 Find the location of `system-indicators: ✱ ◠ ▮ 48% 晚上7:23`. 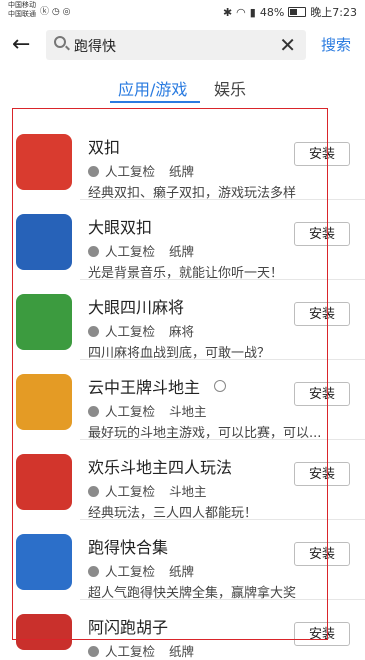

system-indicators: ✱ ◠ ▮ 48% 晚上7:23 is located at coordinates (290, 12).